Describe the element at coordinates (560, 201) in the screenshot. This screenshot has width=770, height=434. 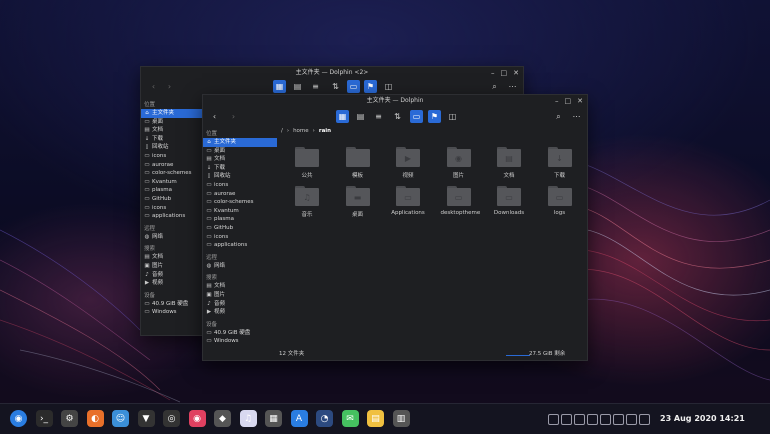
I see `folder-item: ▭ logs` at that location.